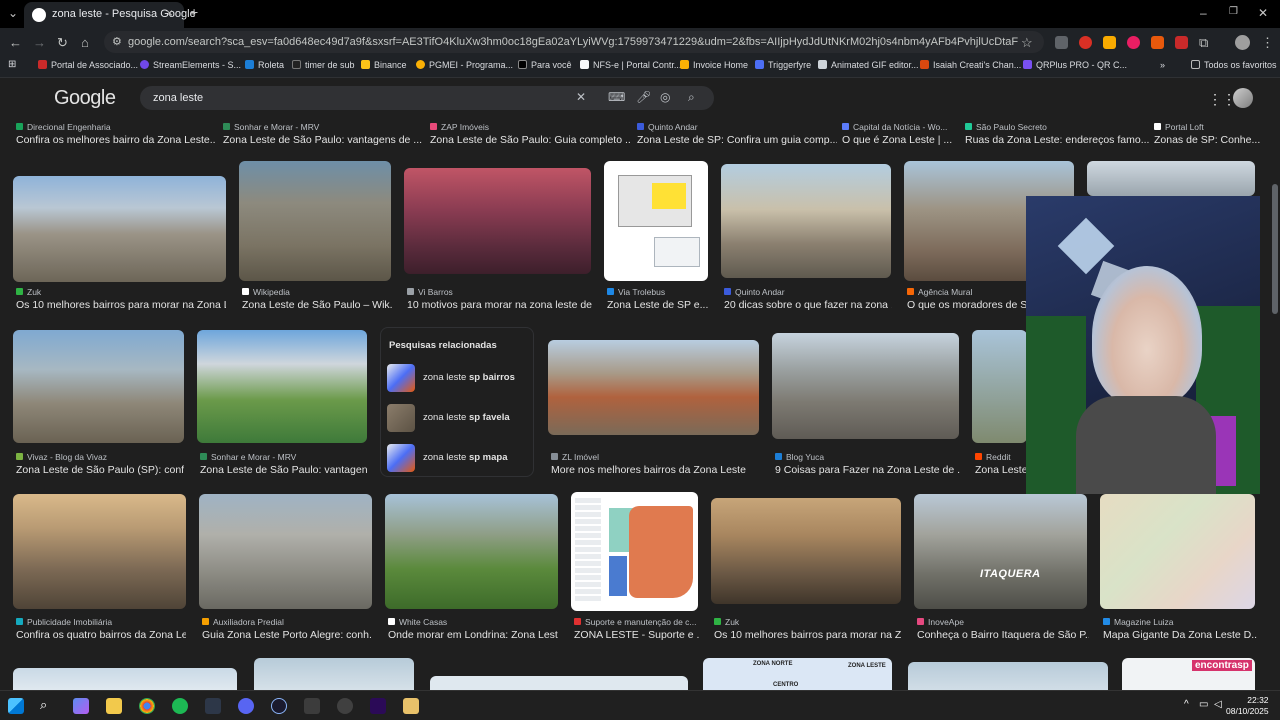  What do you see at coordinates (285, 551) in the screenshot?
I see `result-image-dense-buildings` at bounding box center [285, 551].